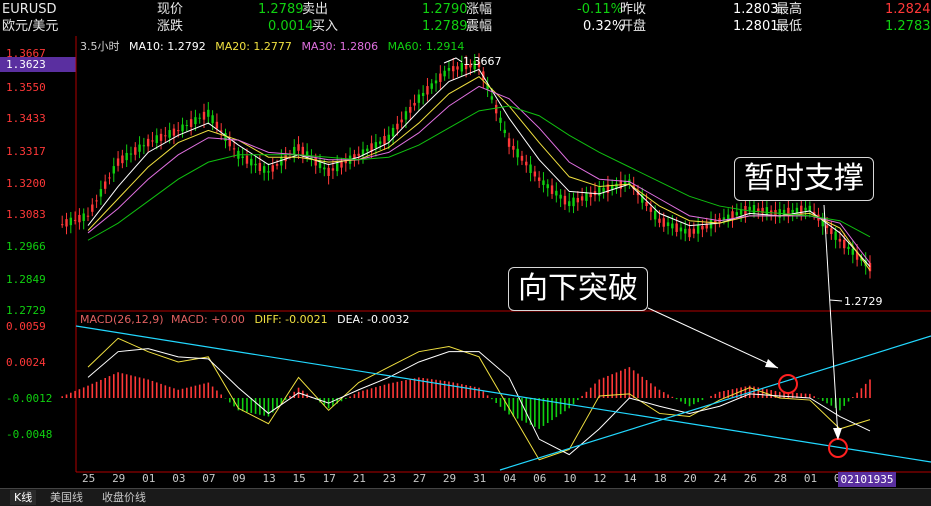 The height and width of the screenshot is (506, 931). Describe the element at coordinates (329, 478) in the screenshot. I see `date-tick: 17` at that location.